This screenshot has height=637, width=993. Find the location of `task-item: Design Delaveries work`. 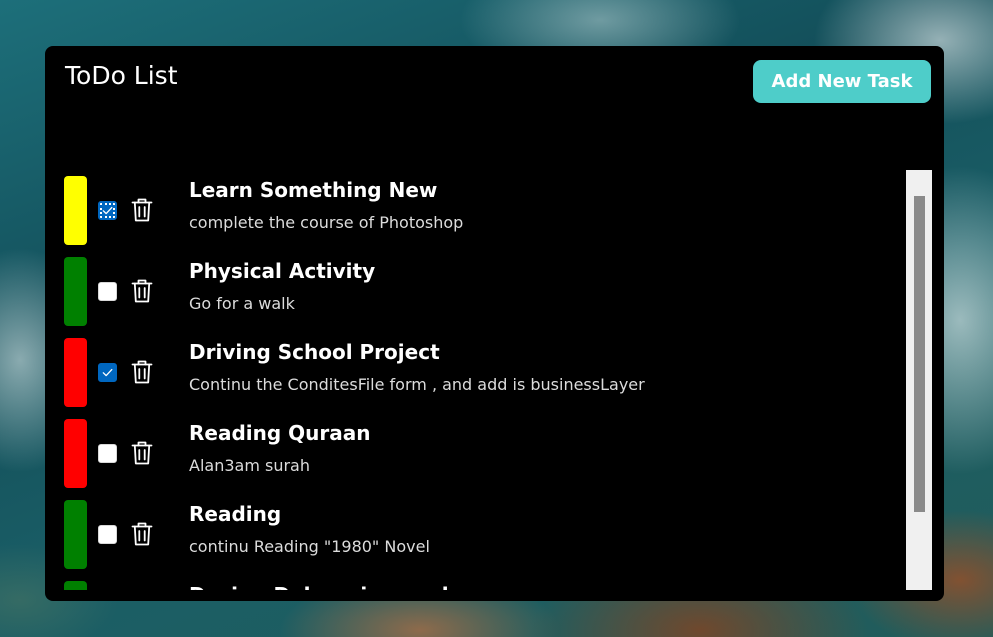

task-item: Design Delaveries work is located at coordinates (475, 582).